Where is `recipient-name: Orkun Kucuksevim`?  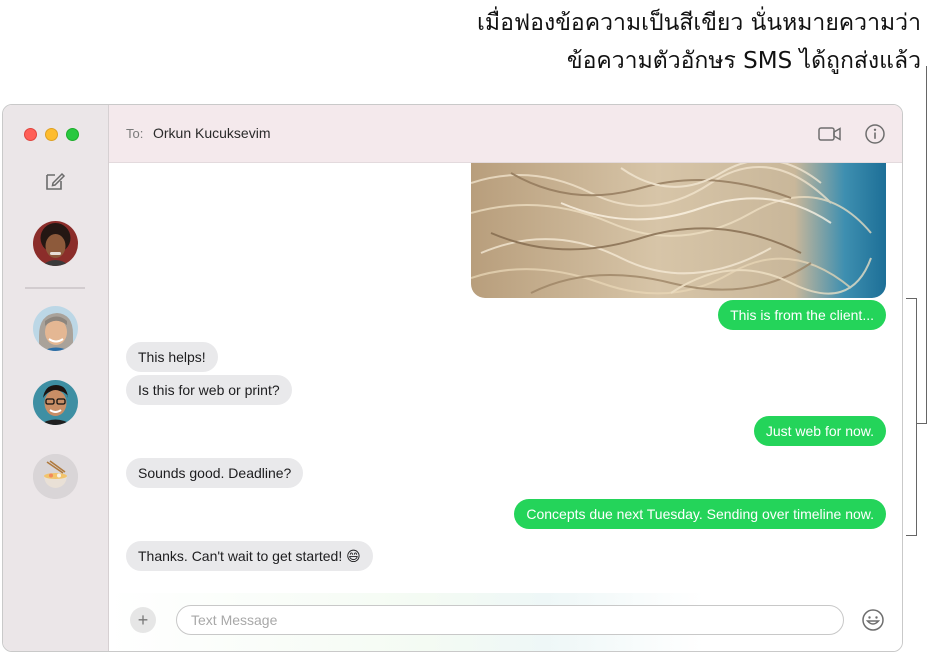 recipient-name: Orkun Kucuksevim is located at coordinates (211, 133).